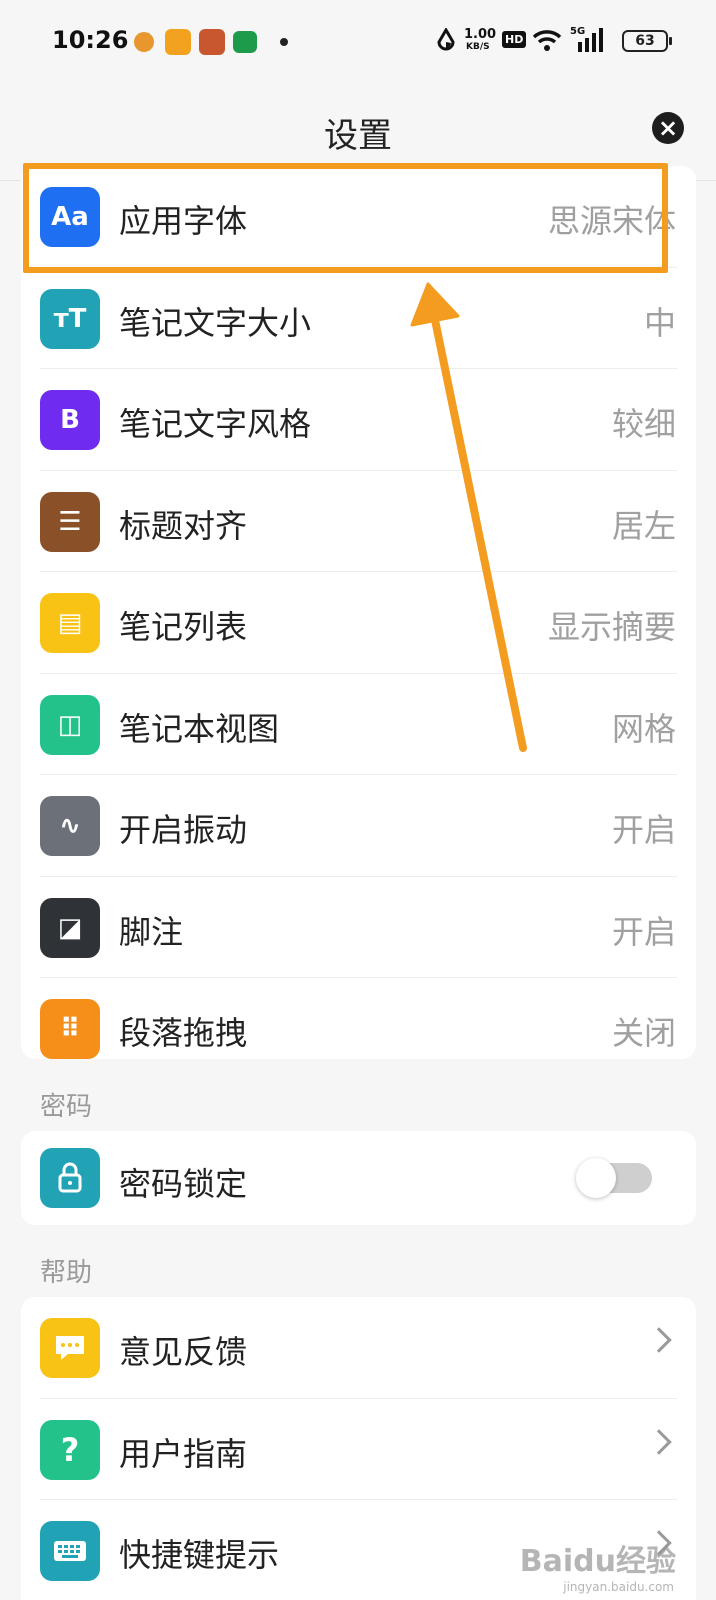 The image size is (716, 1600). Describe the element at coordinates (66, 1273) in the screenshot. I see `section-heading-help: 帮助` at that location.